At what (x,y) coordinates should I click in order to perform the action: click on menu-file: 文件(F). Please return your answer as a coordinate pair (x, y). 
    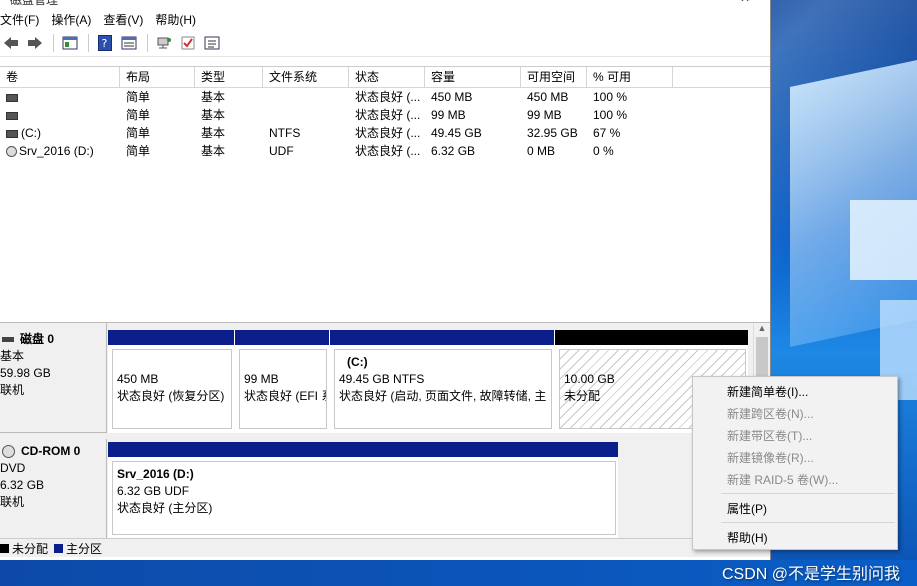
    Looking at the image, I should click on (23, 19).